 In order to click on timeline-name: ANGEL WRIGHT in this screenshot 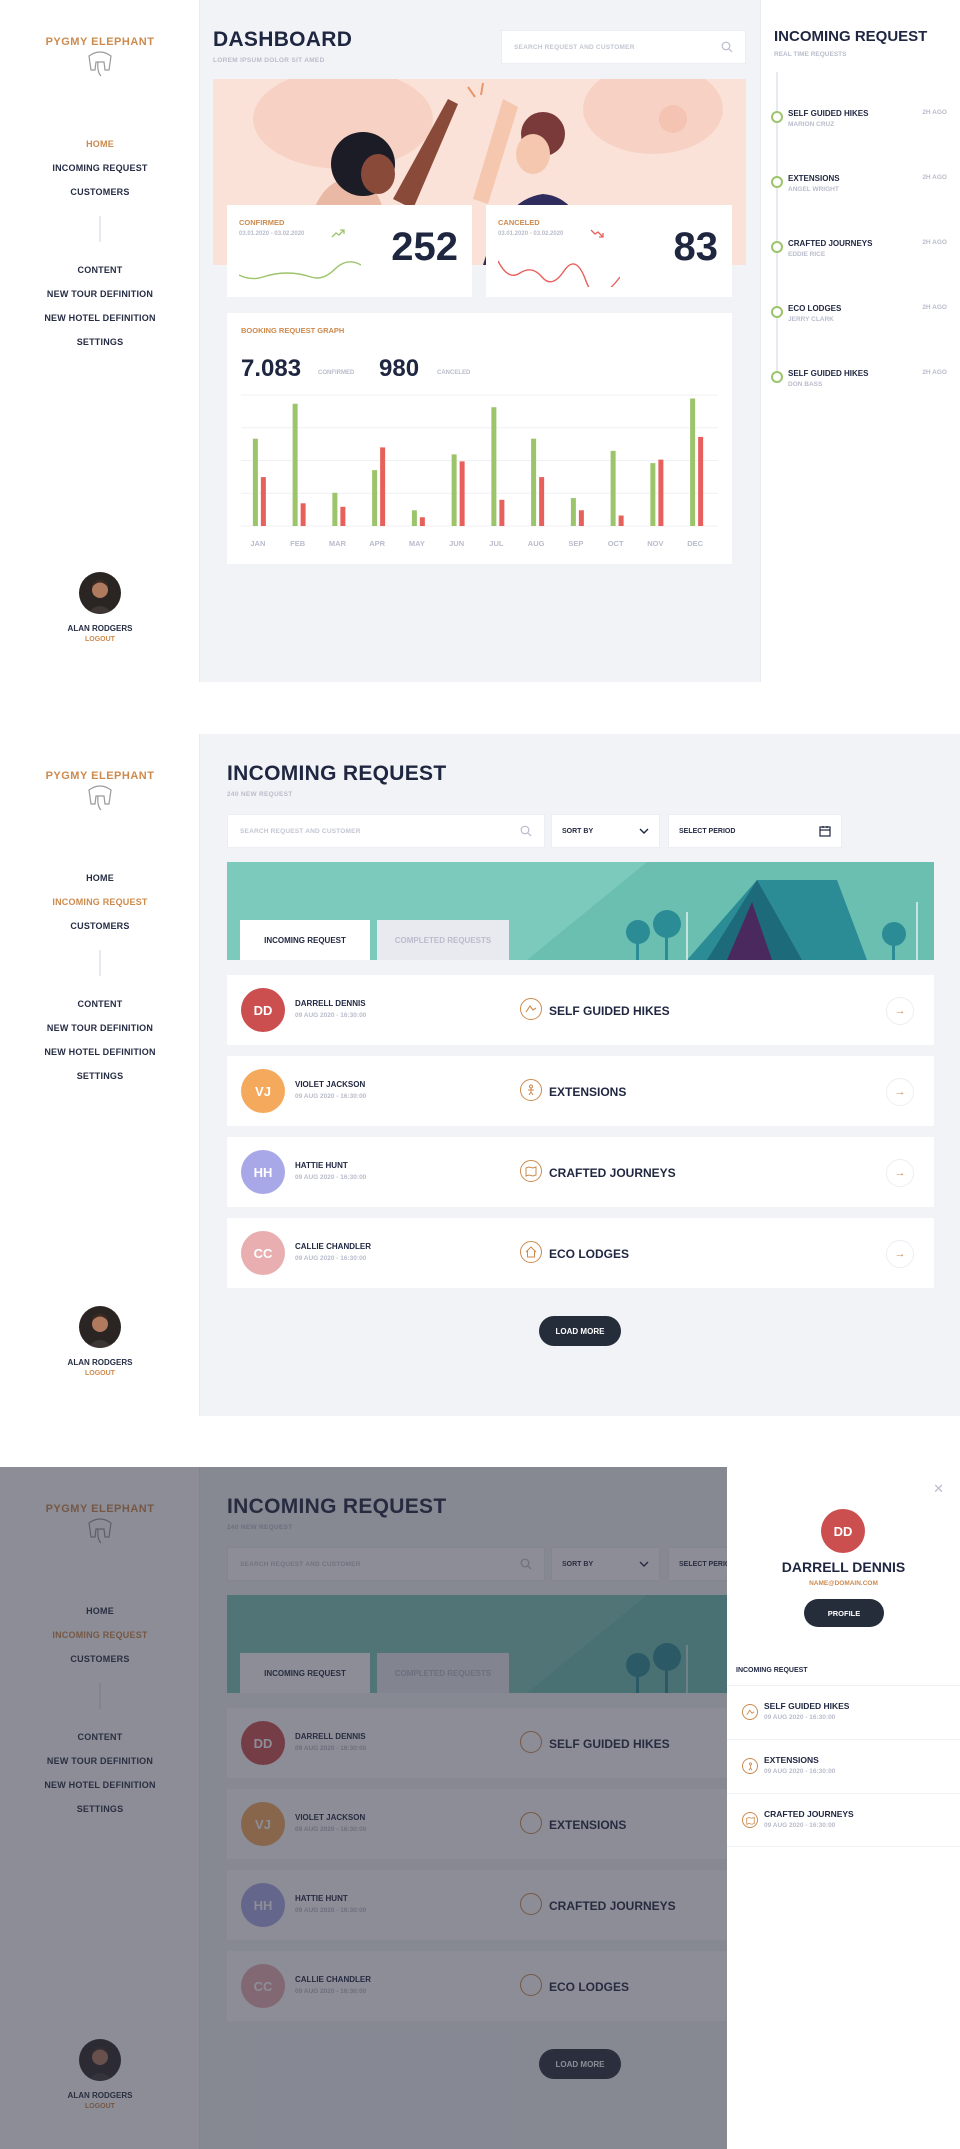, I will do `click(813, 189)`.